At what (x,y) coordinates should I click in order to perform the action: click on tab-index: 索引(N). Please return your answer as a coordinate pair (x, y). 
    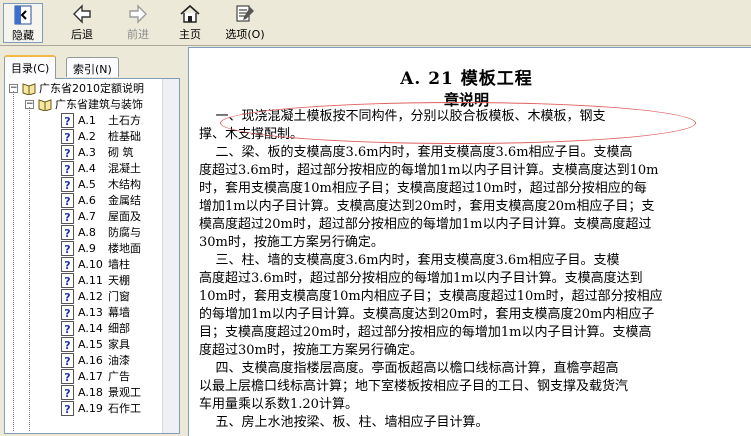
    Looking at the image, I should click on (92, 67).